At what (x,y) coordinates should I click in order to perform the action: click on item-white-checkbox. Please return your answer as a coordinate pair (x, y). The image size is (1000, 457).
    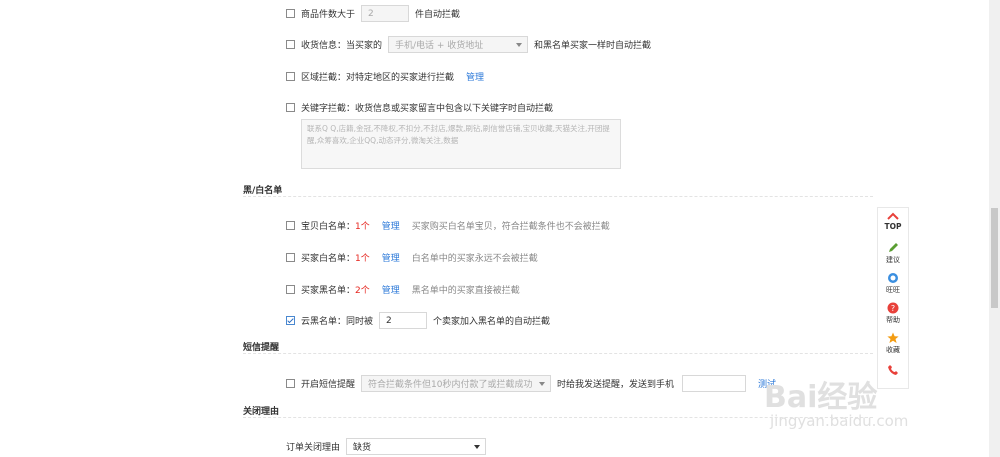
    Looking at the image, I should click on (290, 225).